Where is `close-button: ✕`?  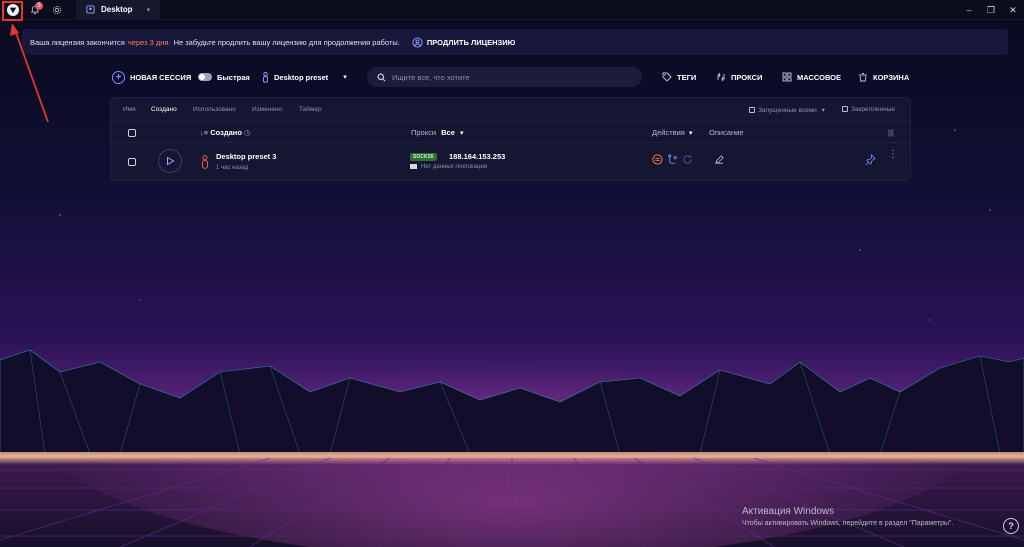 close-button: ✕ is located at coordinates (1013, 10).